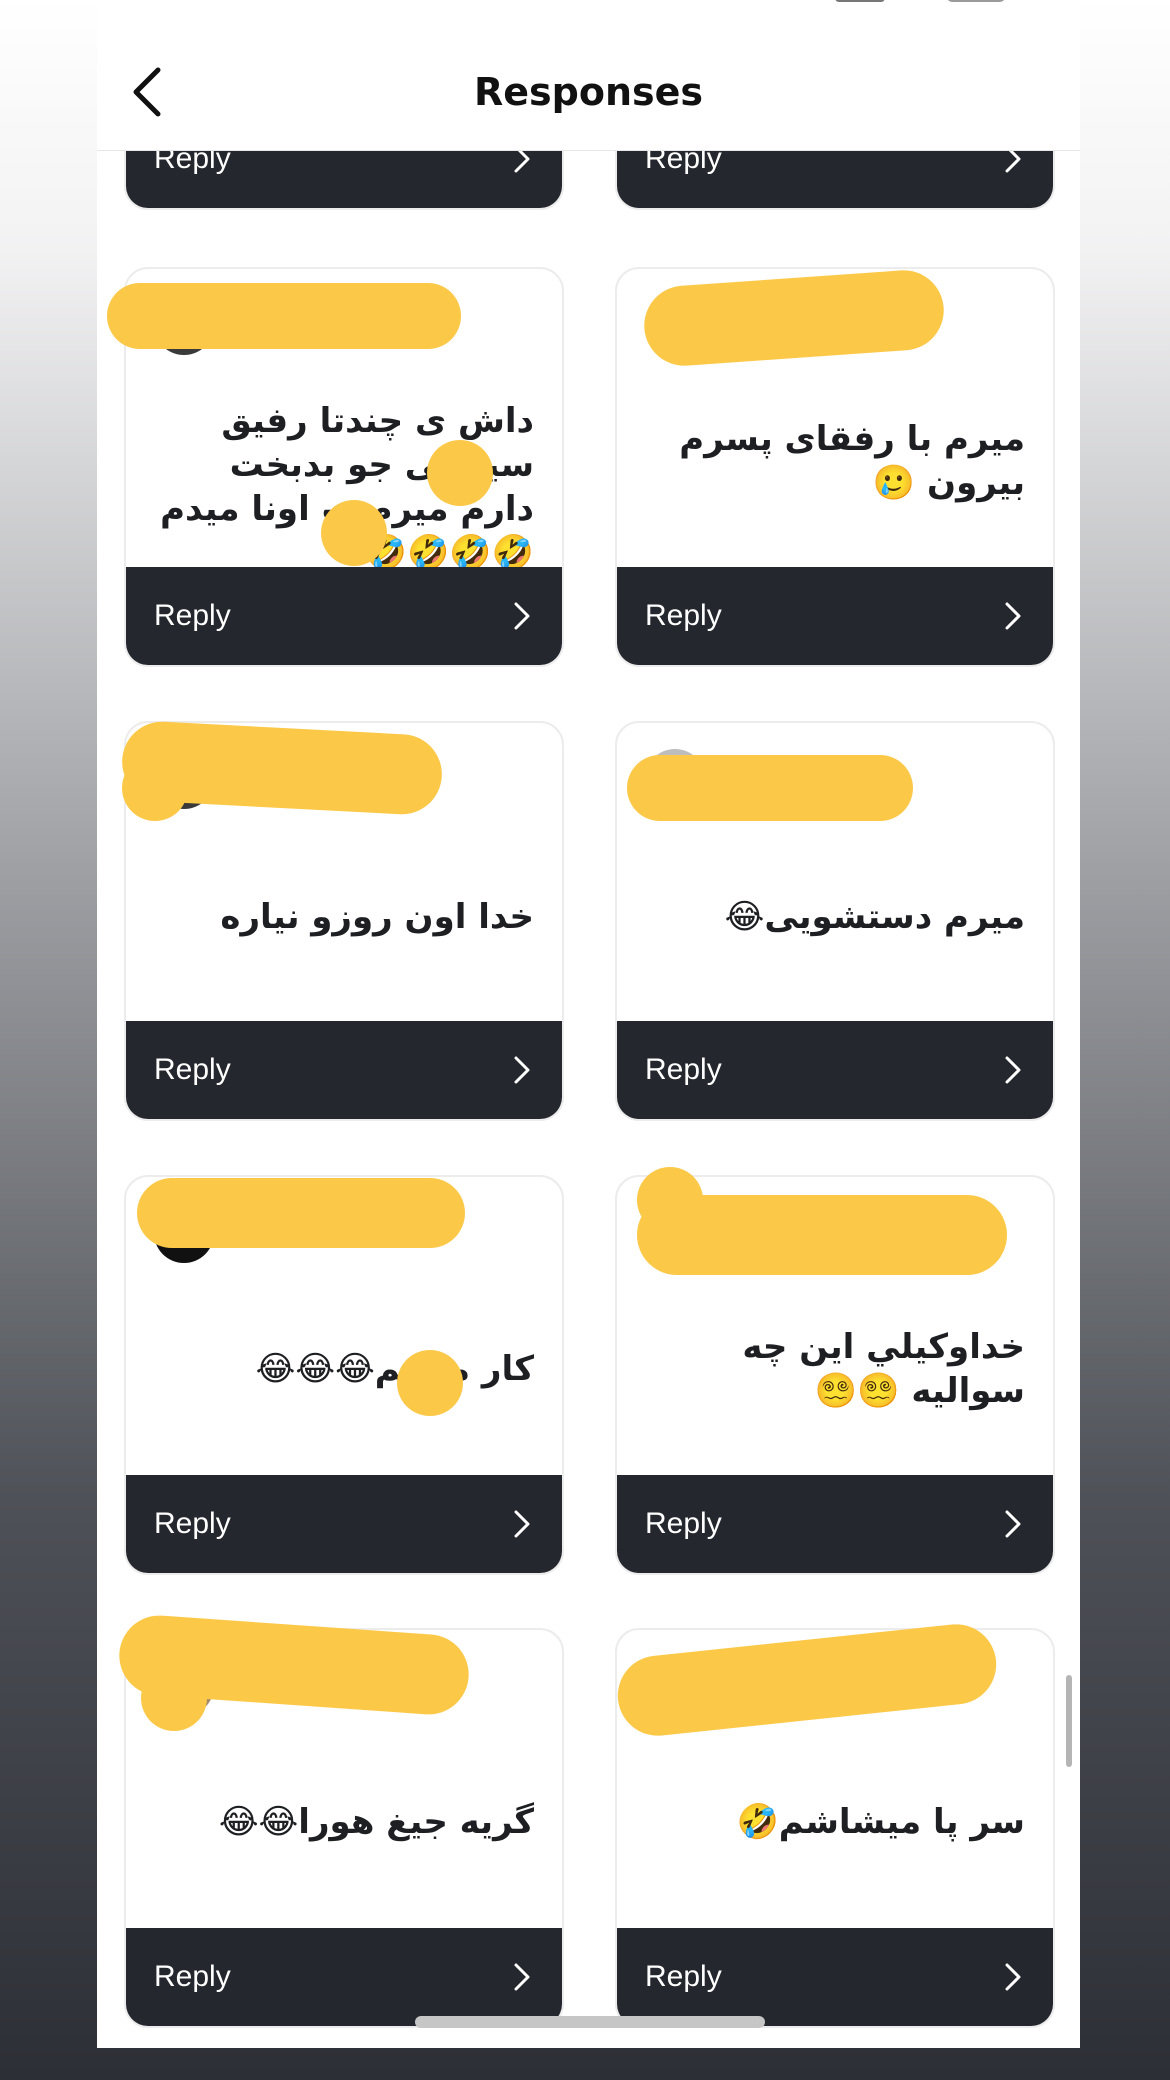 The width and height of the screenshot is (1170, 2080). I want to click on home-indicator, so click(590, 2022).